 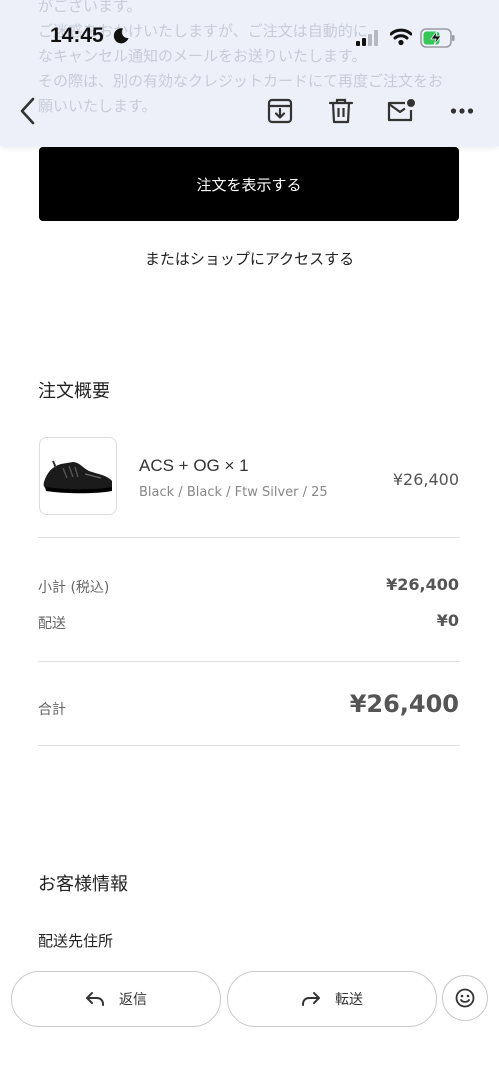 I want to click on moon-icon, so click(x=121, y=38).